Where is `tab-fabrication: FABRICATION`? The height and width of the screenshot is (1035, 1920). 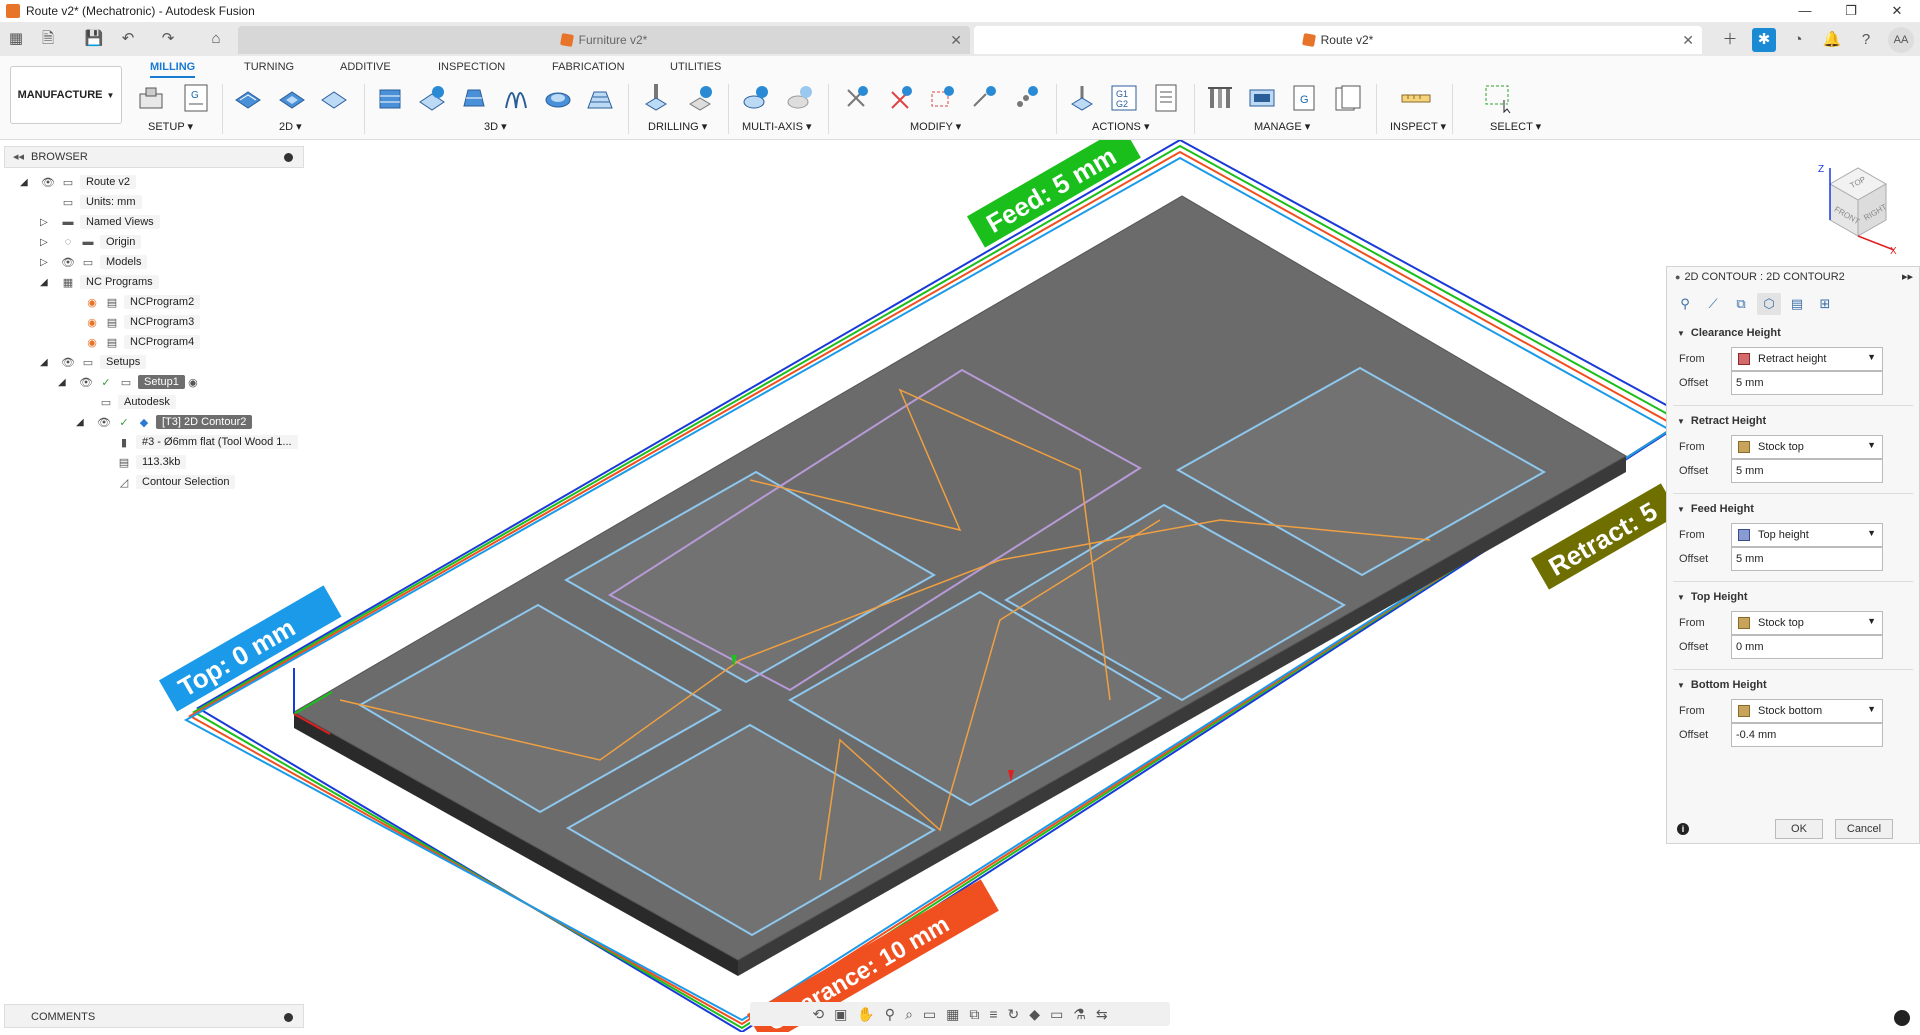 tab-fabrication: FABRICATION is located at coordinates (588, 68).